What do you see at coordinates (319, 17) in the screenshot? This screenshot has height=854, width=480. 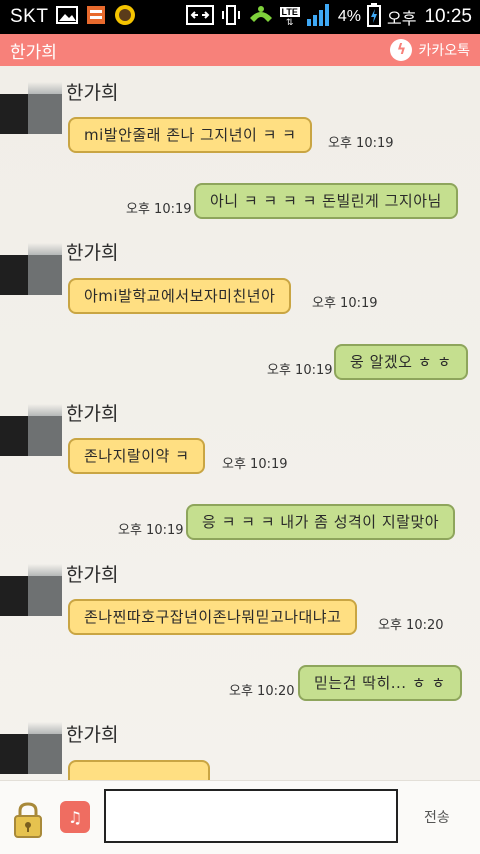 I see `signal-icon` at bounding box center [319, 17].